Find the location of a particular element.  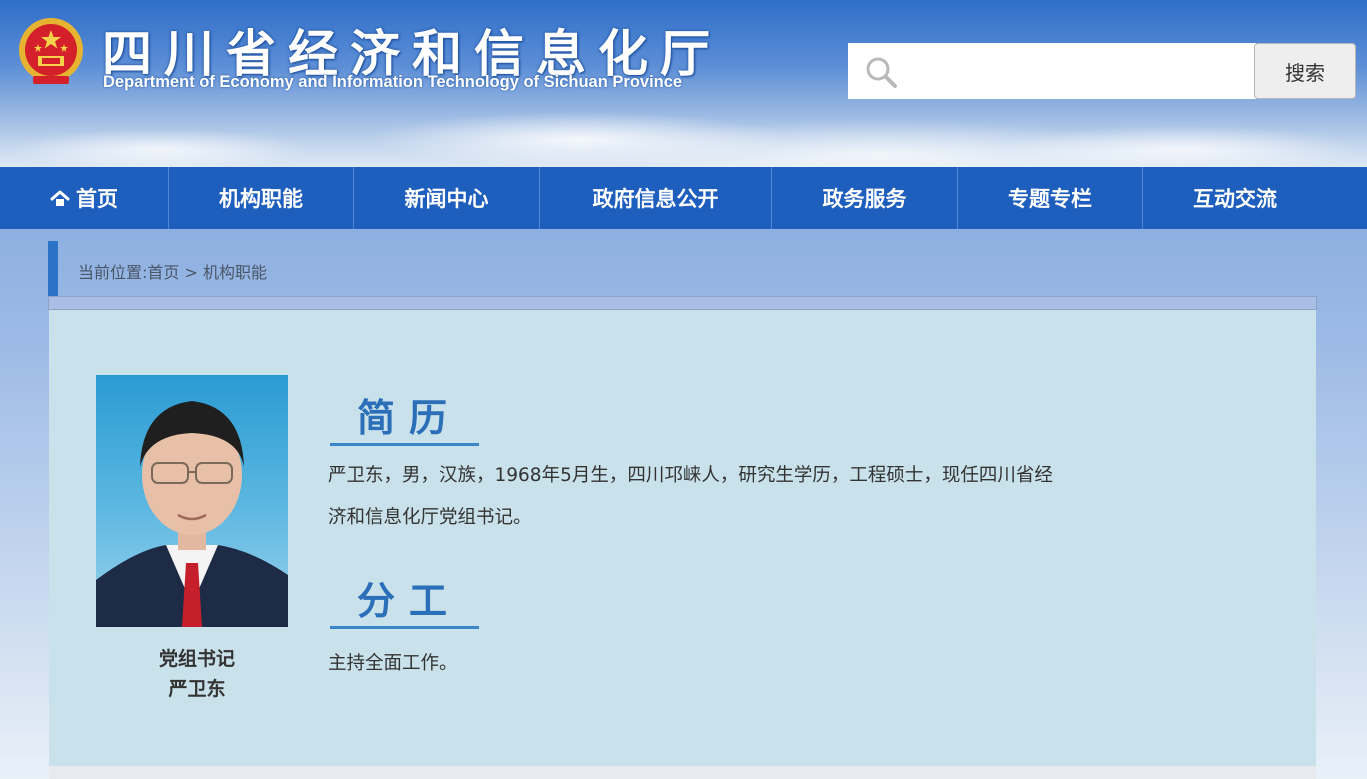

nav-item-news: 新闻中心 is located at coordinates (447, 198).